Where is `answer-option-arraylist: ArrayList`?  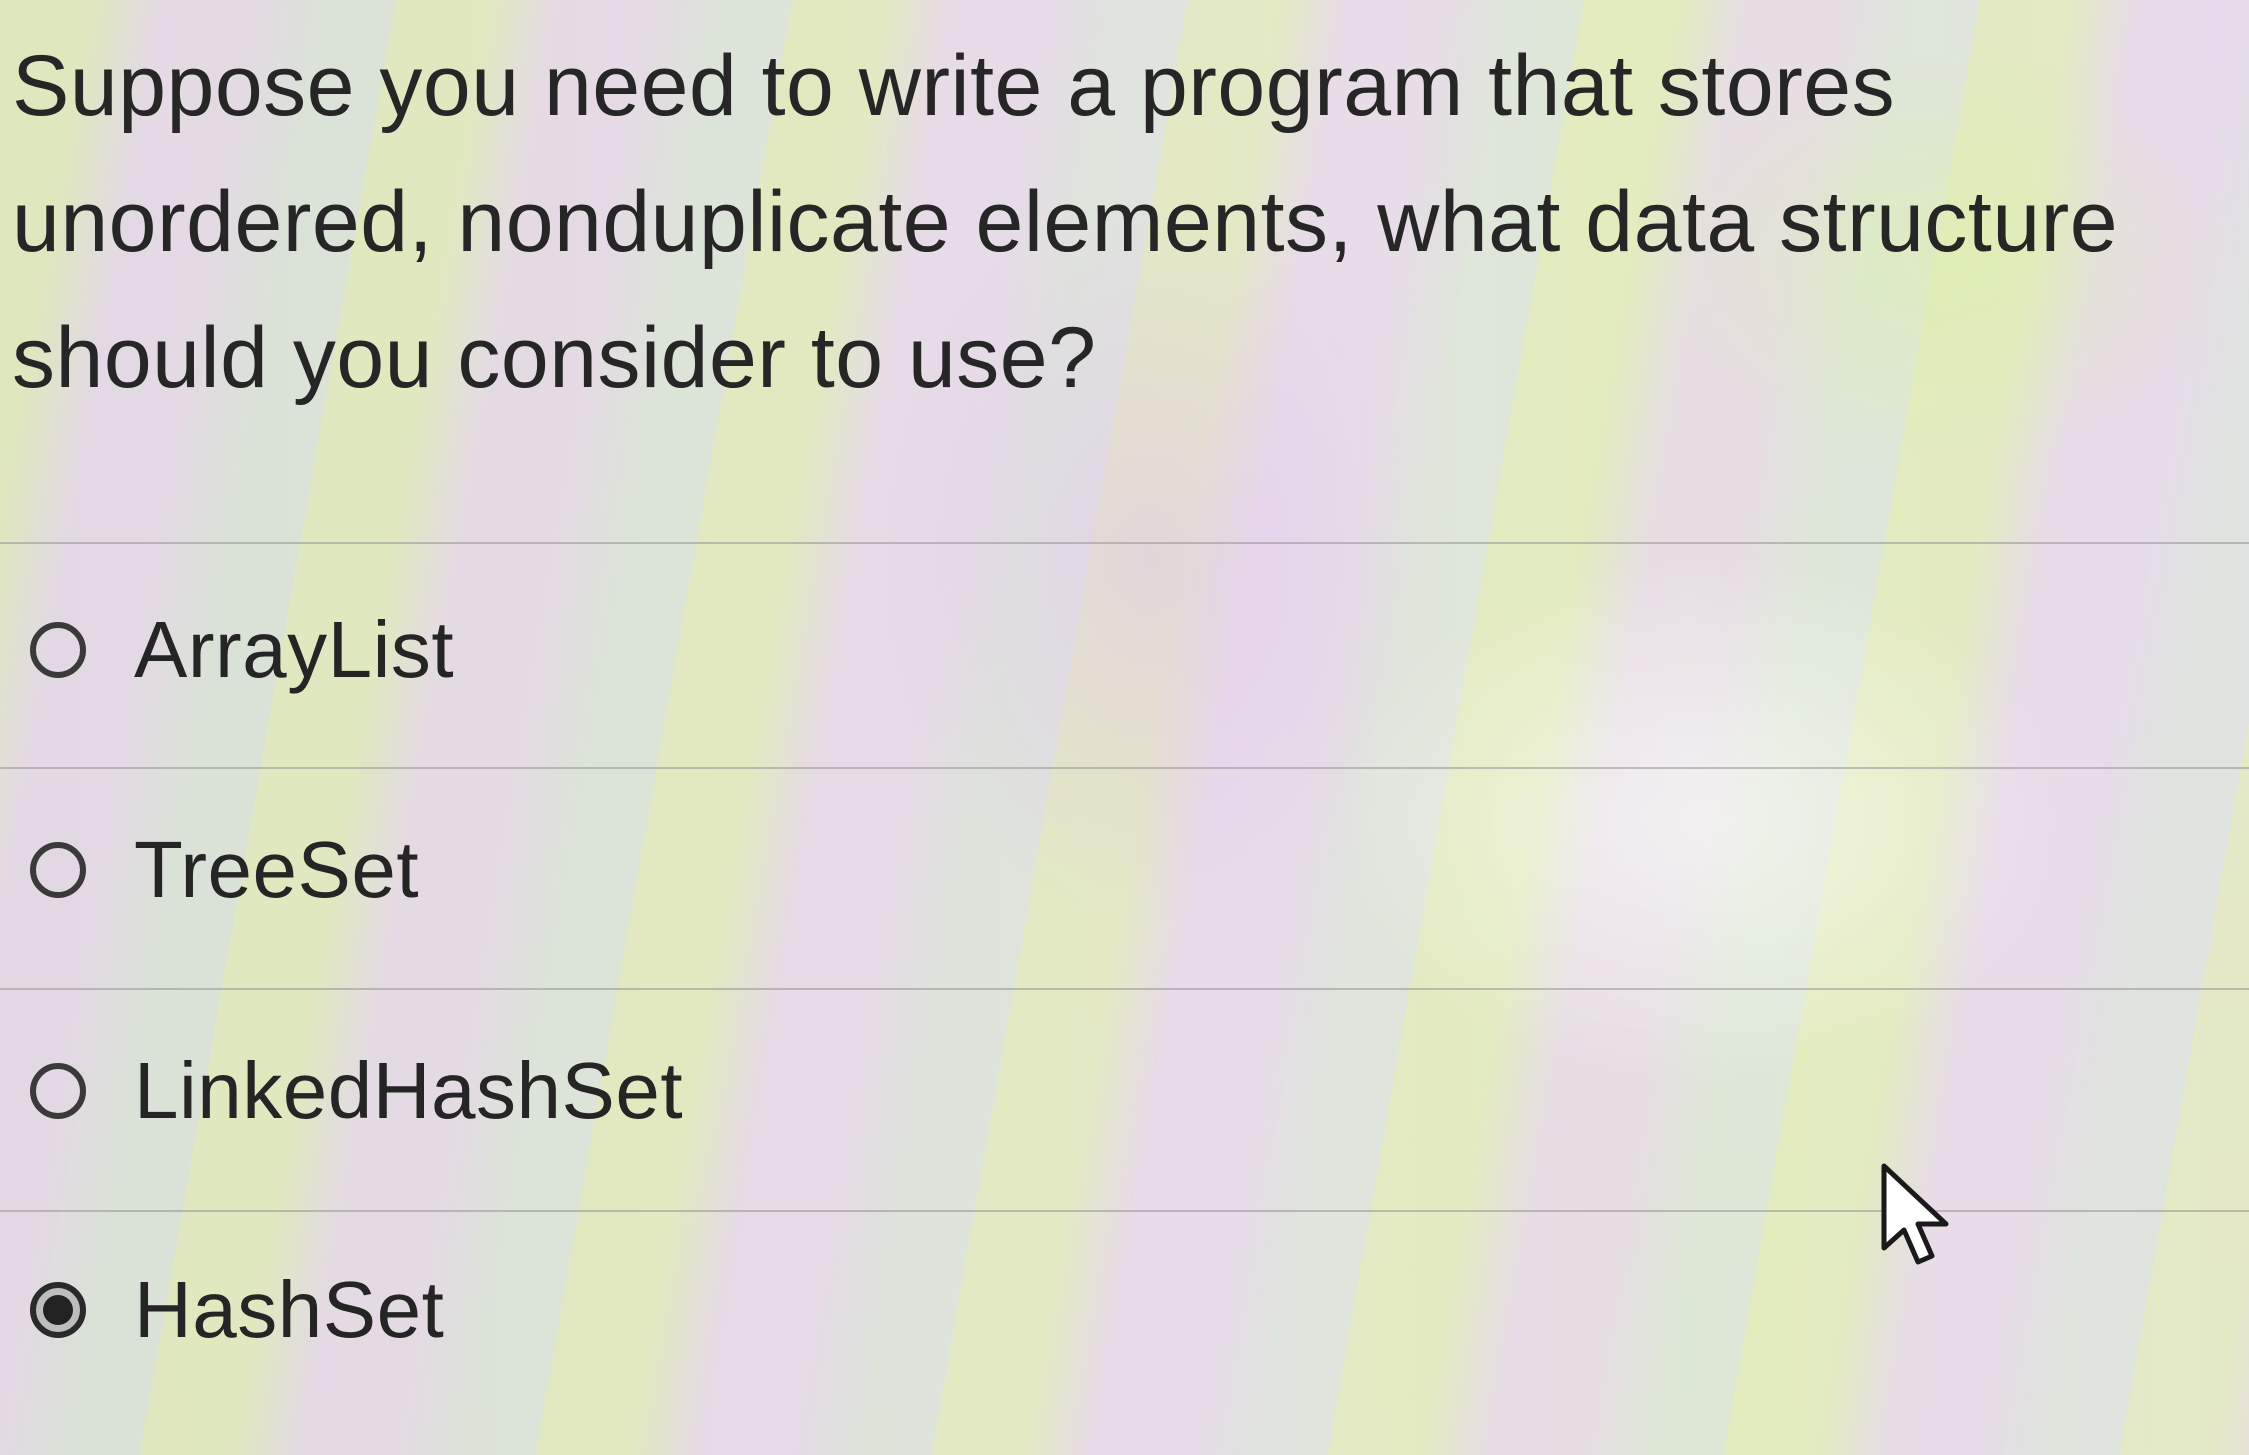
answer-option-arraylist: ArrayList is located at coordinates (242, 650).